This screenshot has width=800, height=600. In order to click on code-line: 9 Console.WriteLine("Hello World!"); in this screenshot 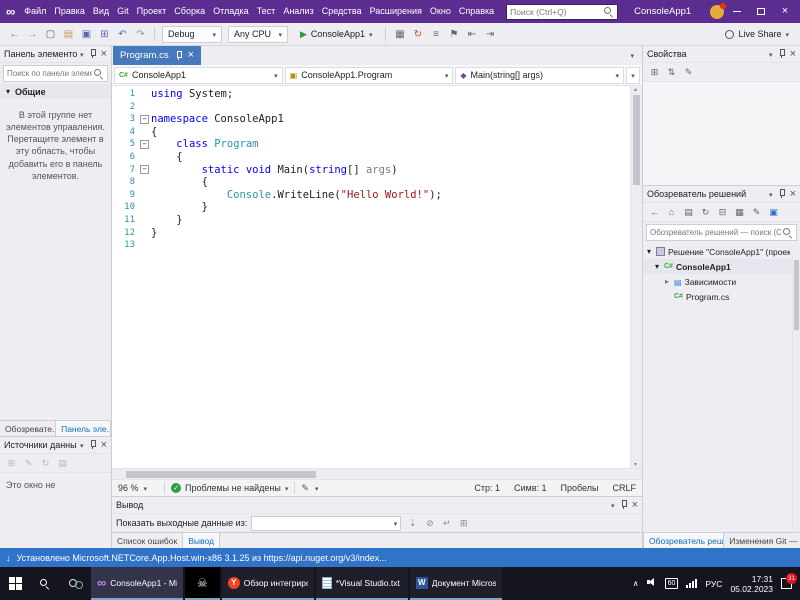, I will do `click(371, 195)`.